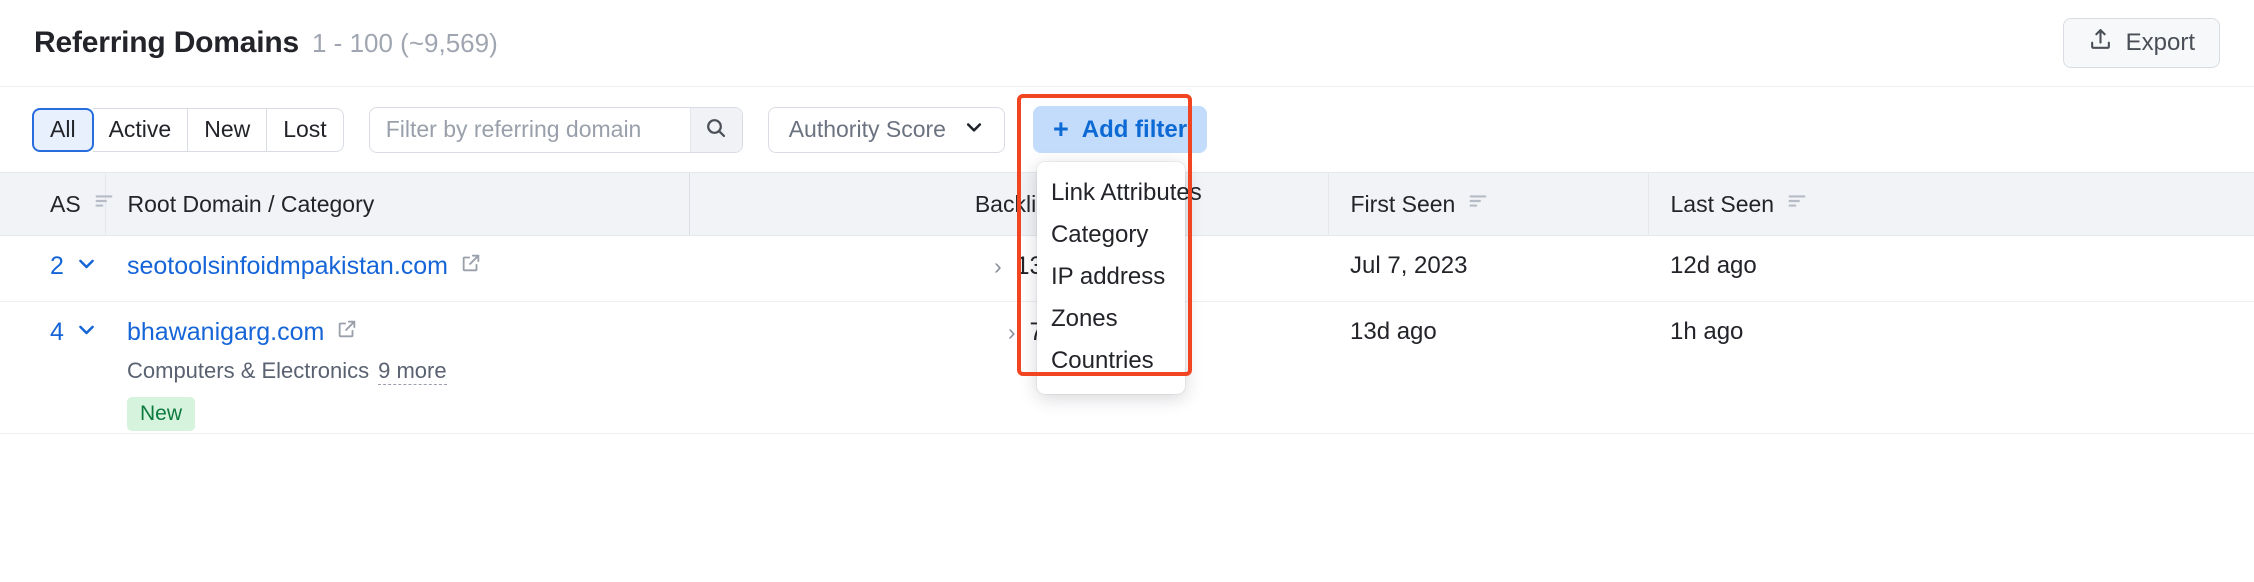 The width and height of the screenshot is (2254, 582). I want to click on search-icon, so click(716, 129).